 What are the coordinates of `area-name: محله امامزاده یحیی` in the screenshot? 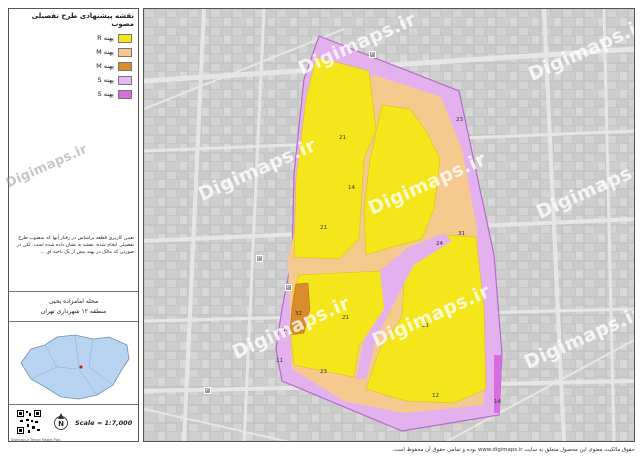 It's located at (73, 301).